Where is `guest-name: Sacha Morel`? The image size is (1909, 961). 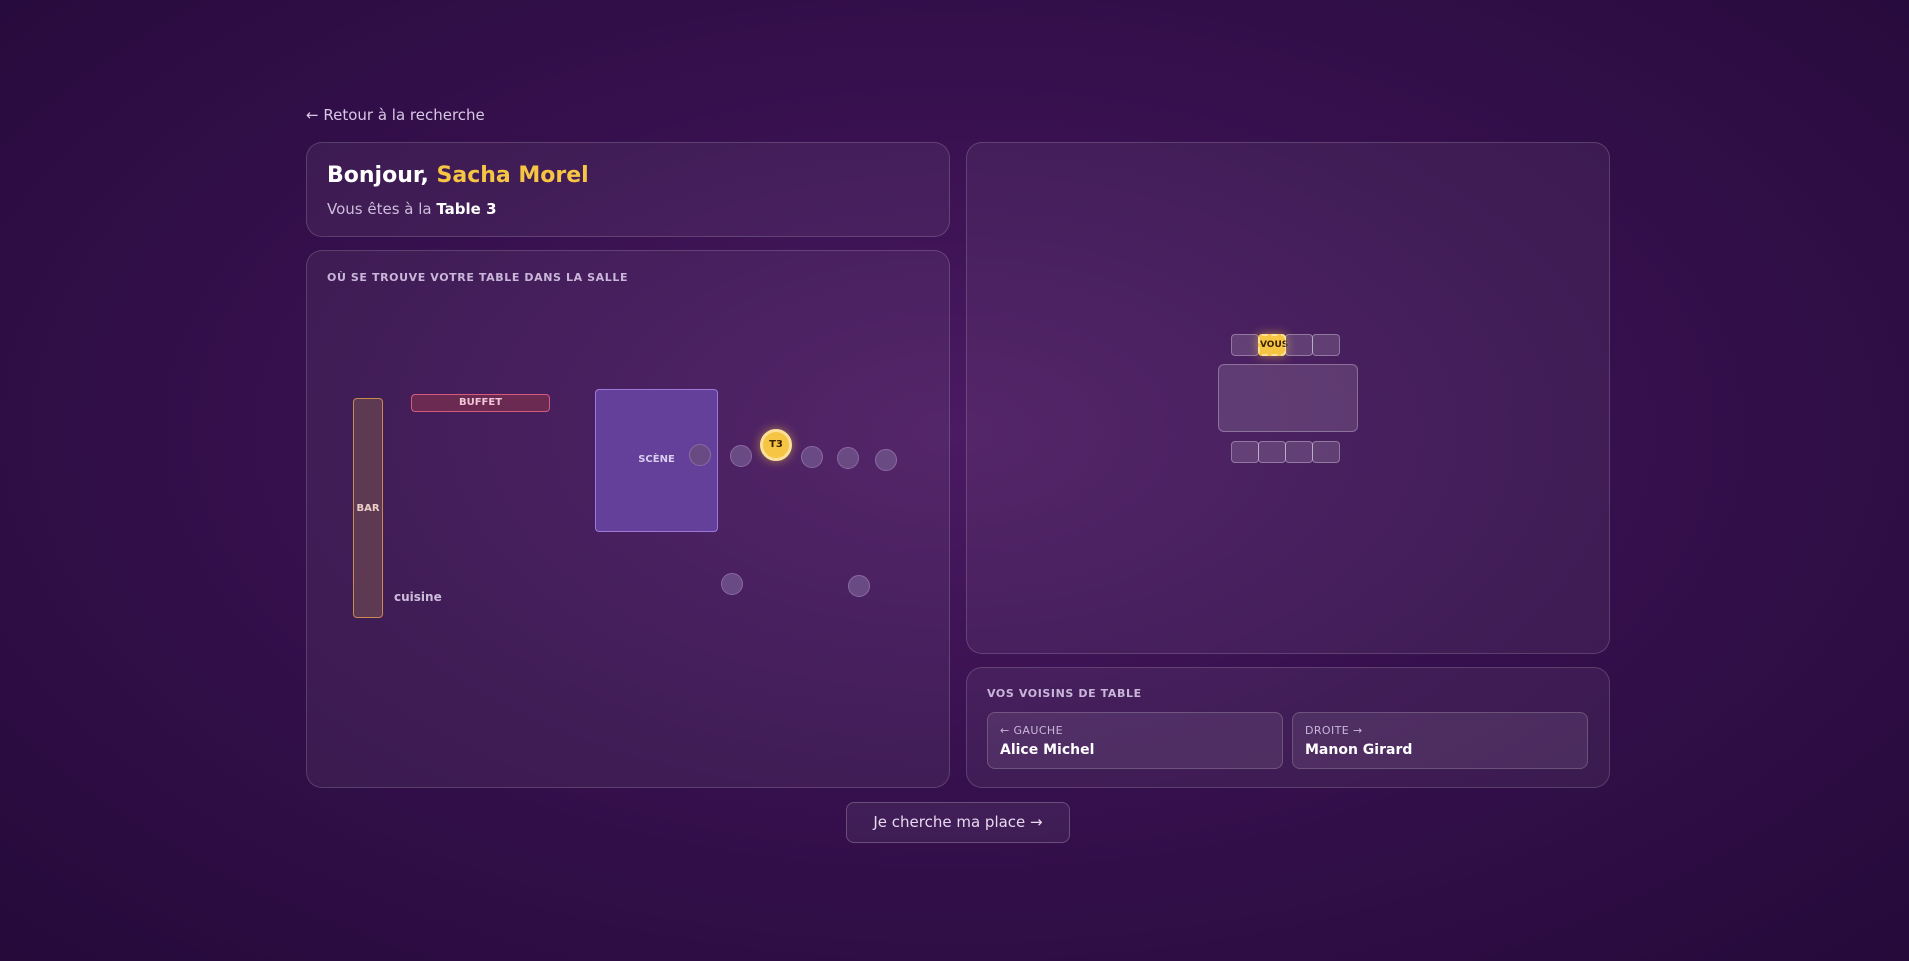
guest-name: Sacha Morel is located at coordinates (512, 175).